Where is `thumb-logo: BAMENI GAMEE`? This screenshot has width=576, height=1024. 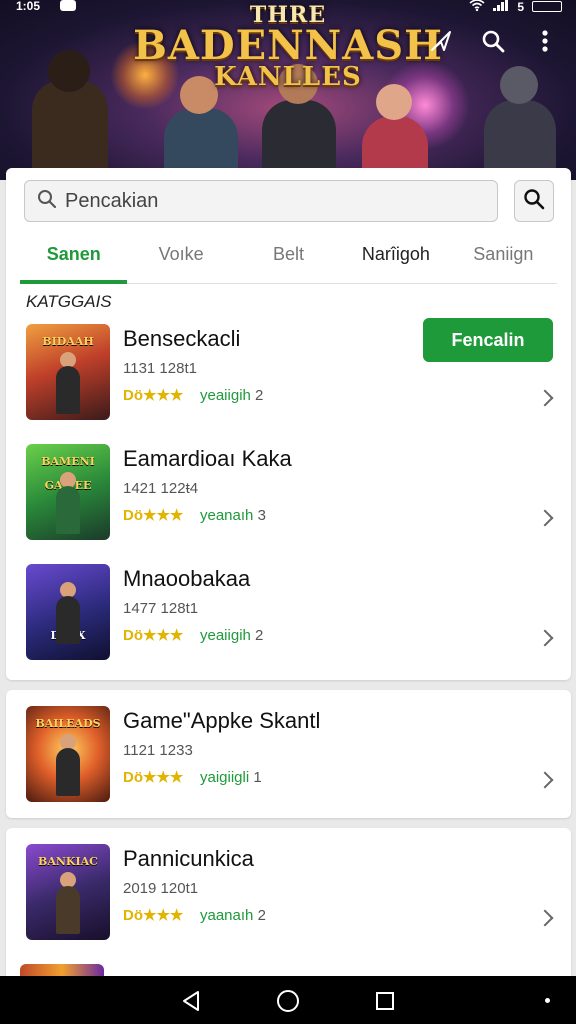 thumb-logo: BAMENI GAMEE is located at coordinates (68, 473).